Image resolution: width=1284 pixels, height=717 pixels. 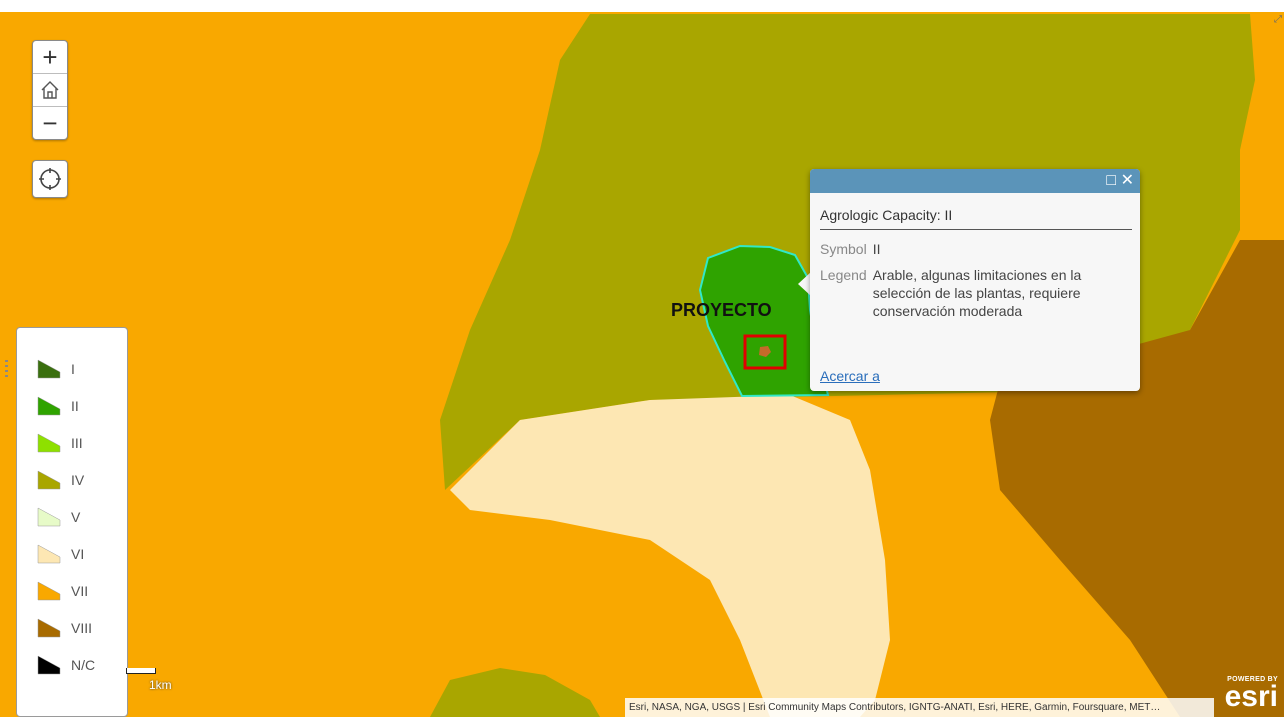 What do you see at coordinates (6, 370) in the screenshot?
I see `drag-handle` at bounding box center [6, 370].